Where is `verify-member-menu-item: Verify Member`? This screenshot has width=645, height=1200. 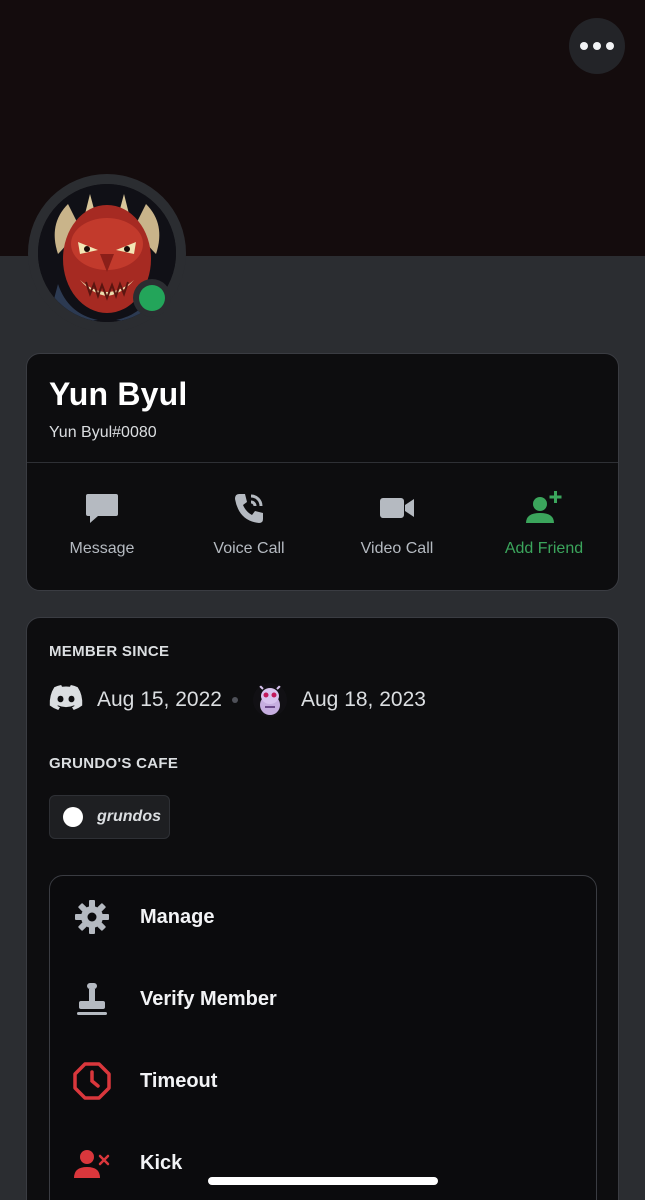
verify-member-menu-item: Verify Member is located at coordinates (323, 999).